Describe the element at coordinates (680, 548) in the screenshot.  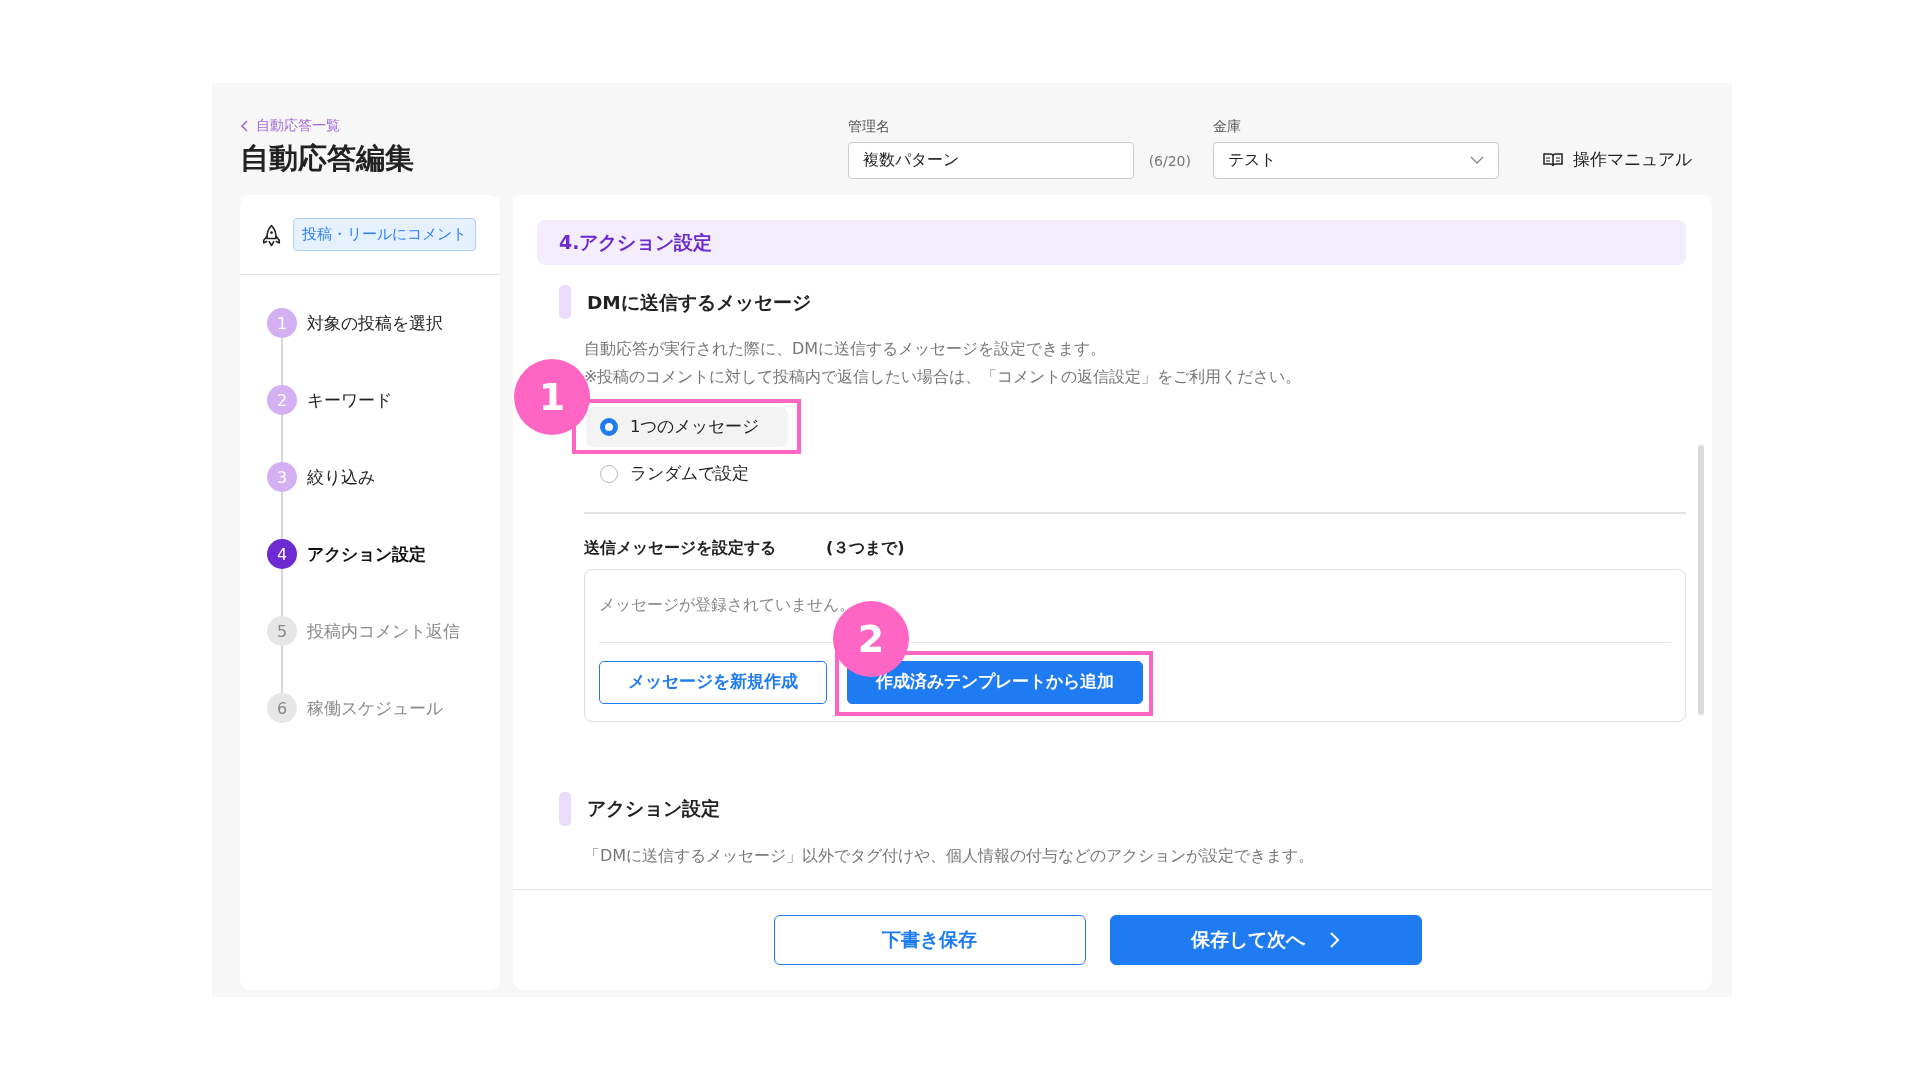
I see `subsection-heading: 送信メッセージを設定する` at that location.